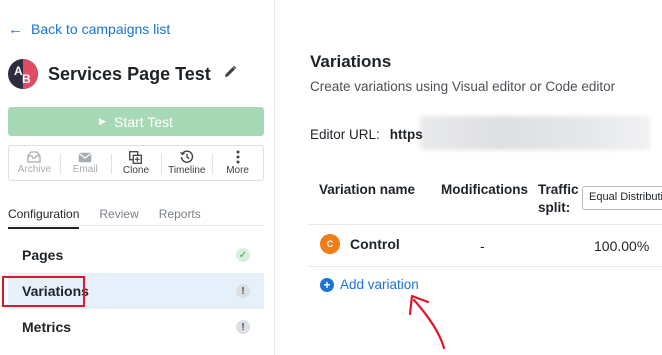  I want to click on clone-button: Clone, so click(136, 163).